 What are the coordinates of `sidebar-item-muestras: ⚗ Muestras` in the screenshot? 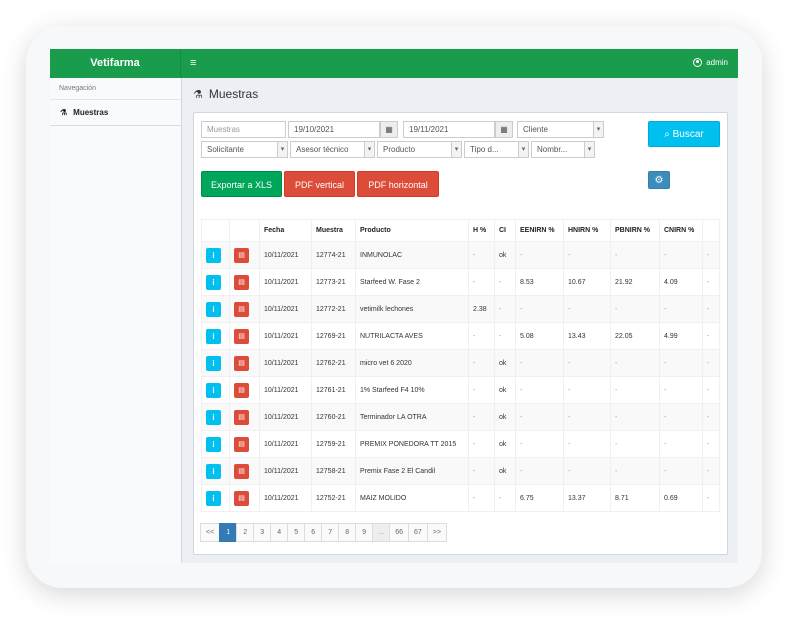 It's located at (115, 113).